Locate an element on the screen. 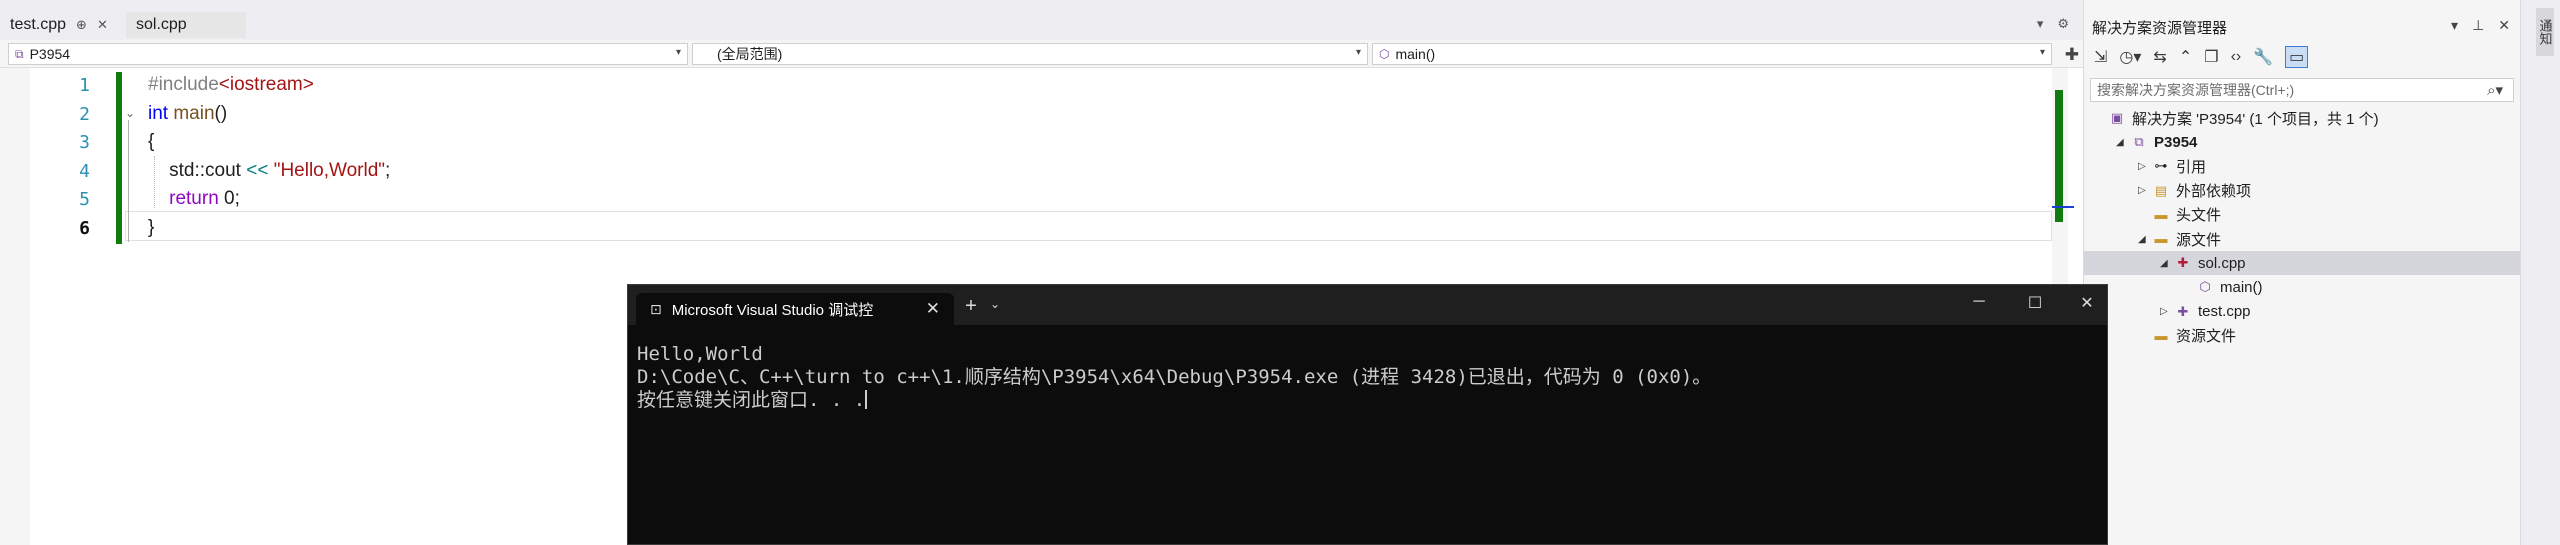 This screenshot has width=2560, height=545. tree-item: ▣ 解决方案 'P3954' (1 个项目，共 1 个) is located at coordinates (2302, 118).